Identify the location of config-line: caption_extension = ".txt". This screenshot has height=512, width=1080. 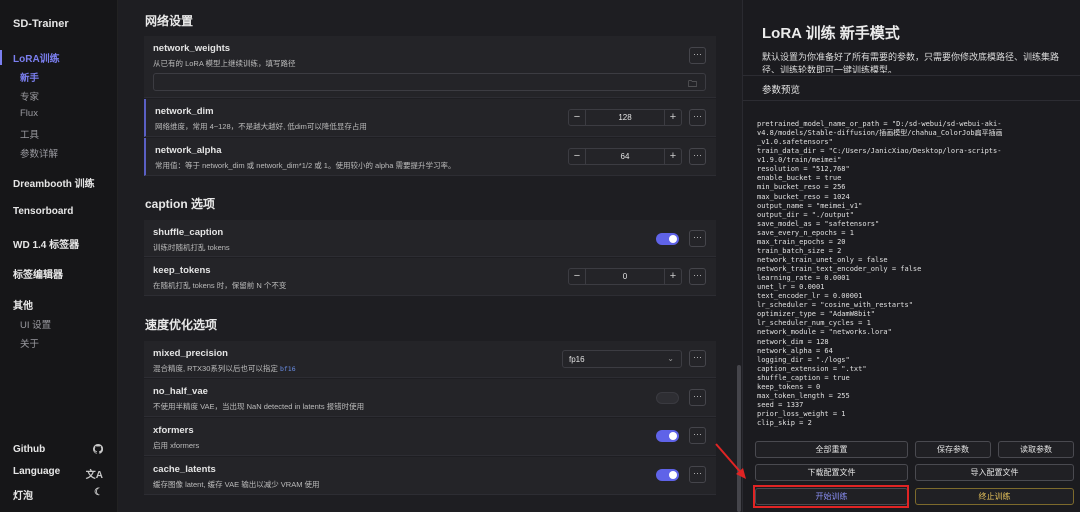
(812, 368).